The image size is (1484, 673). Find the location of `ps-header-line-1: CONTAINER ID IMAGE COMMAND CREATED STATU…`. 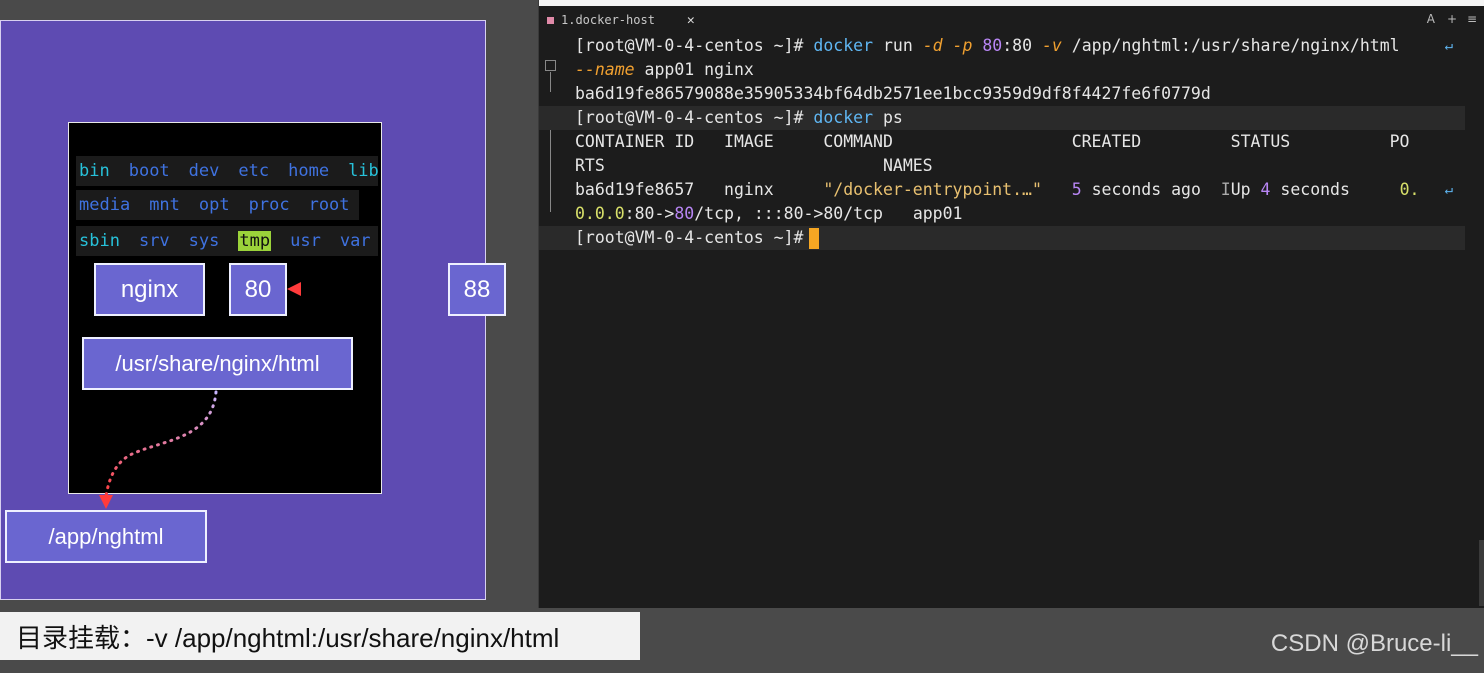

ps-header-line-1: CONTAINER ID IMAGE COMMAND CREATED STATU… is located at coordinates (1002, 142).